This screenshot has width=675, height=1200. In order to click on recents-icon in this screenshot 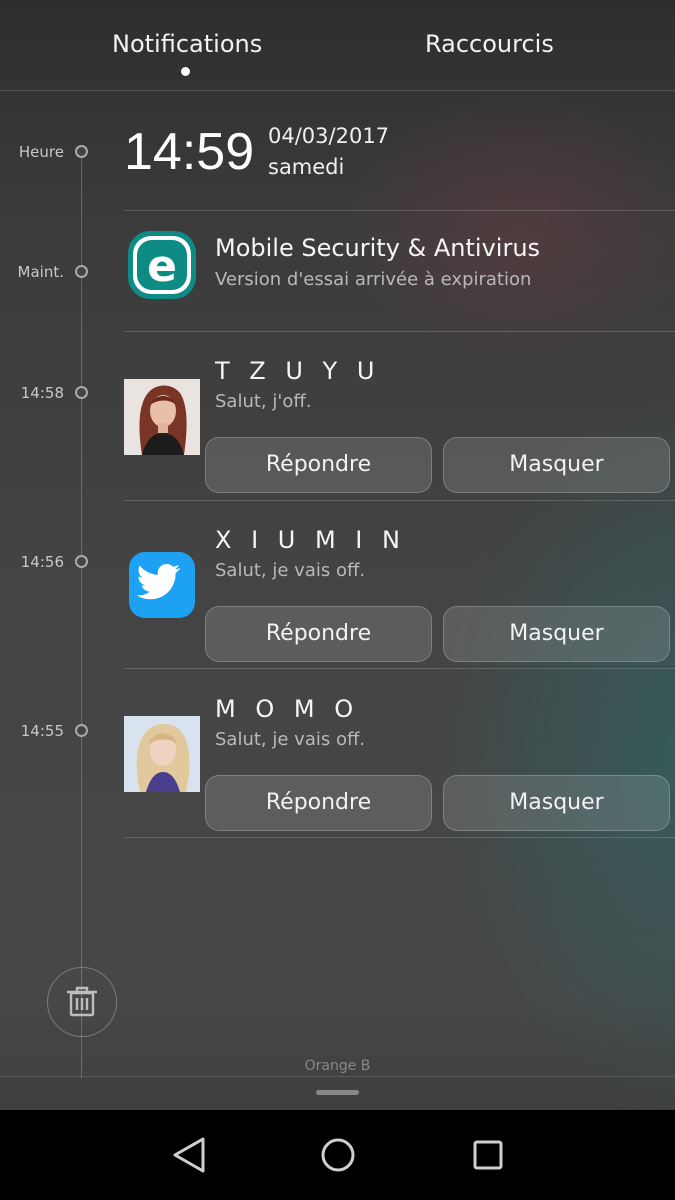, I will do `click(488, 1155)`.